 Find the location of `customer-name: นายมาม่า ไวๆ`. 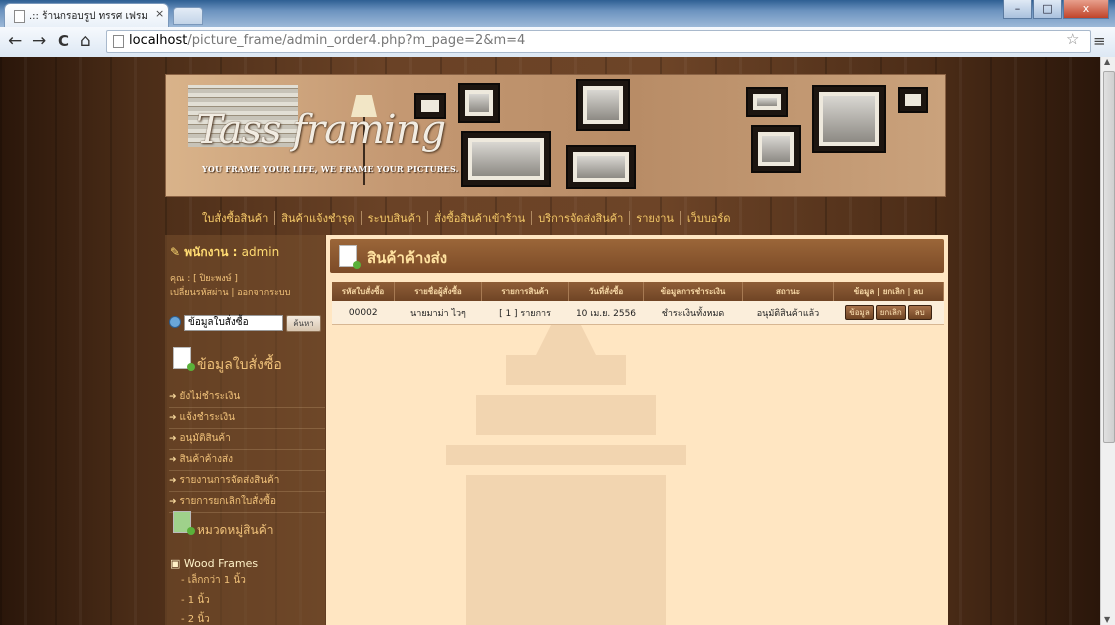

customer-name: นายมาม่า ไวๆ is located at coordinates (438, 313).